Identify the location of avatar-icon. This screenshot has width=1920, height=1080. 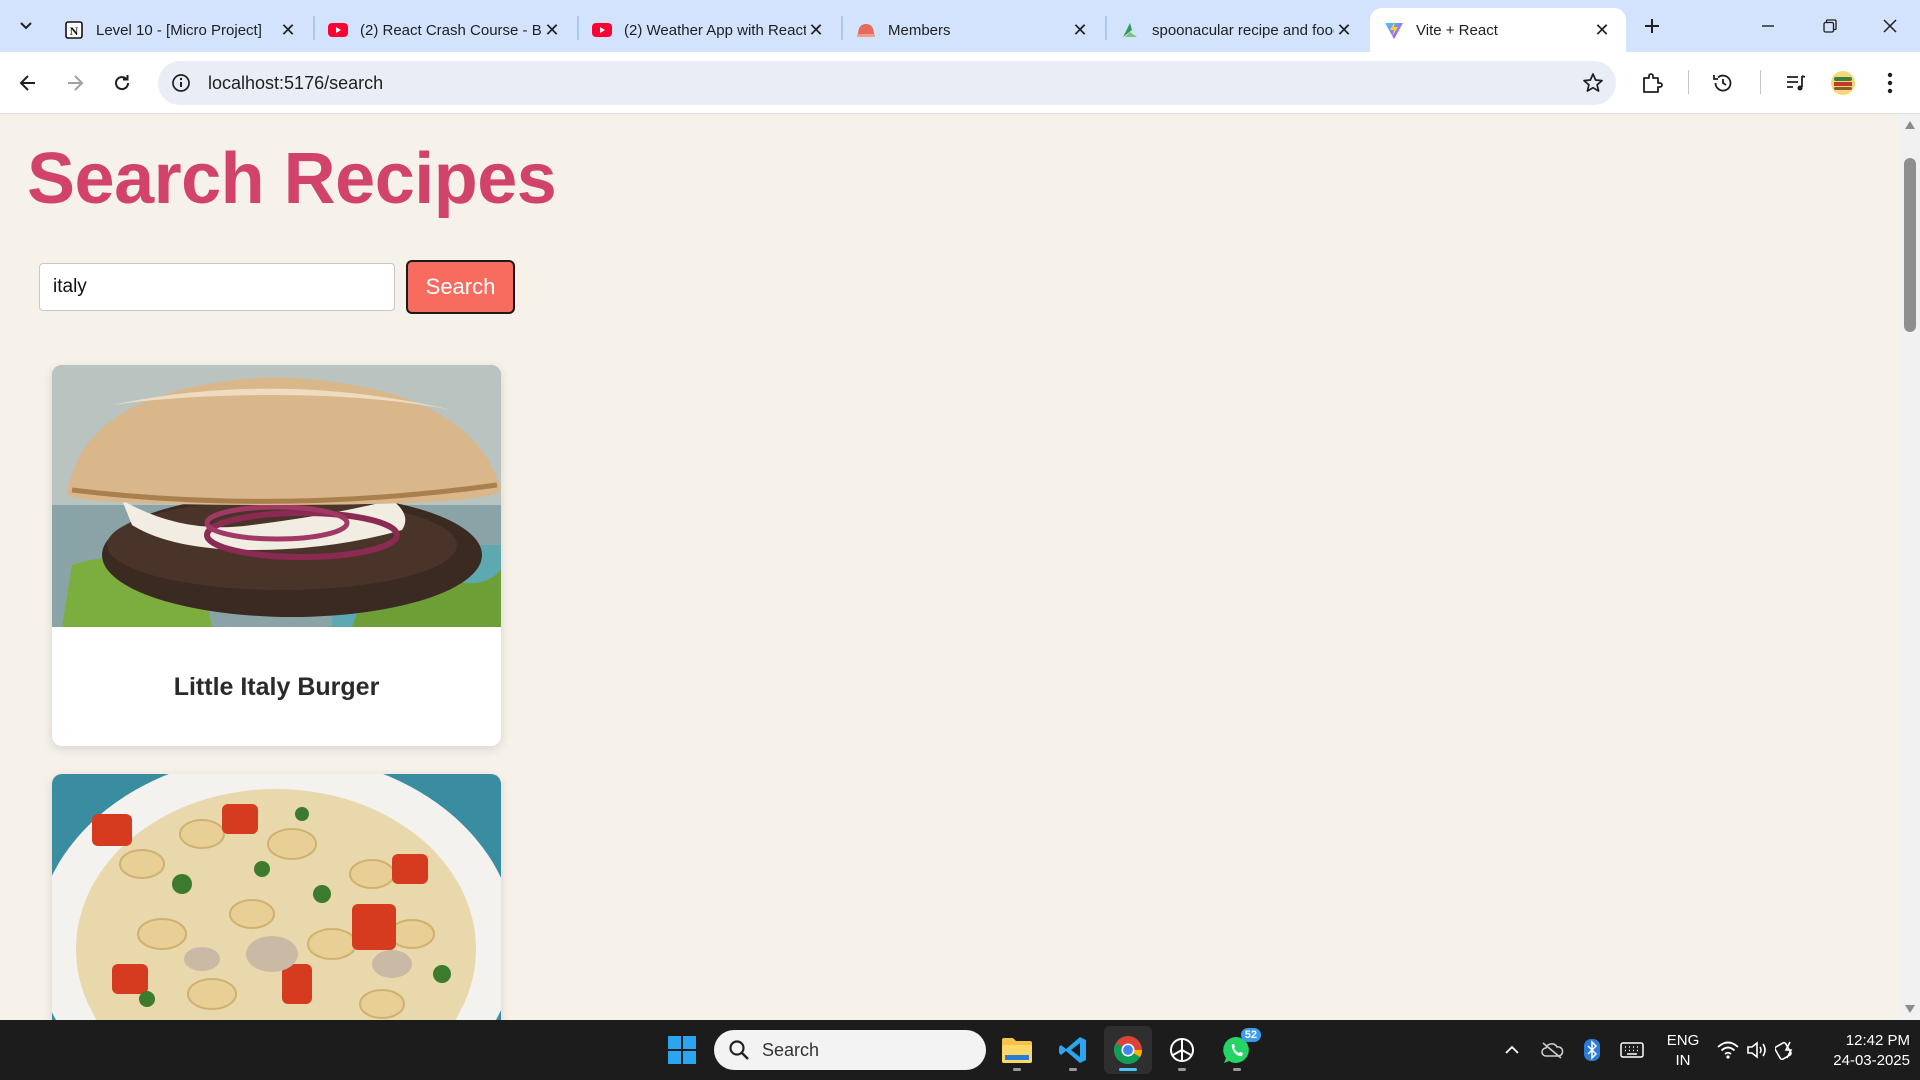
(1843, 83).